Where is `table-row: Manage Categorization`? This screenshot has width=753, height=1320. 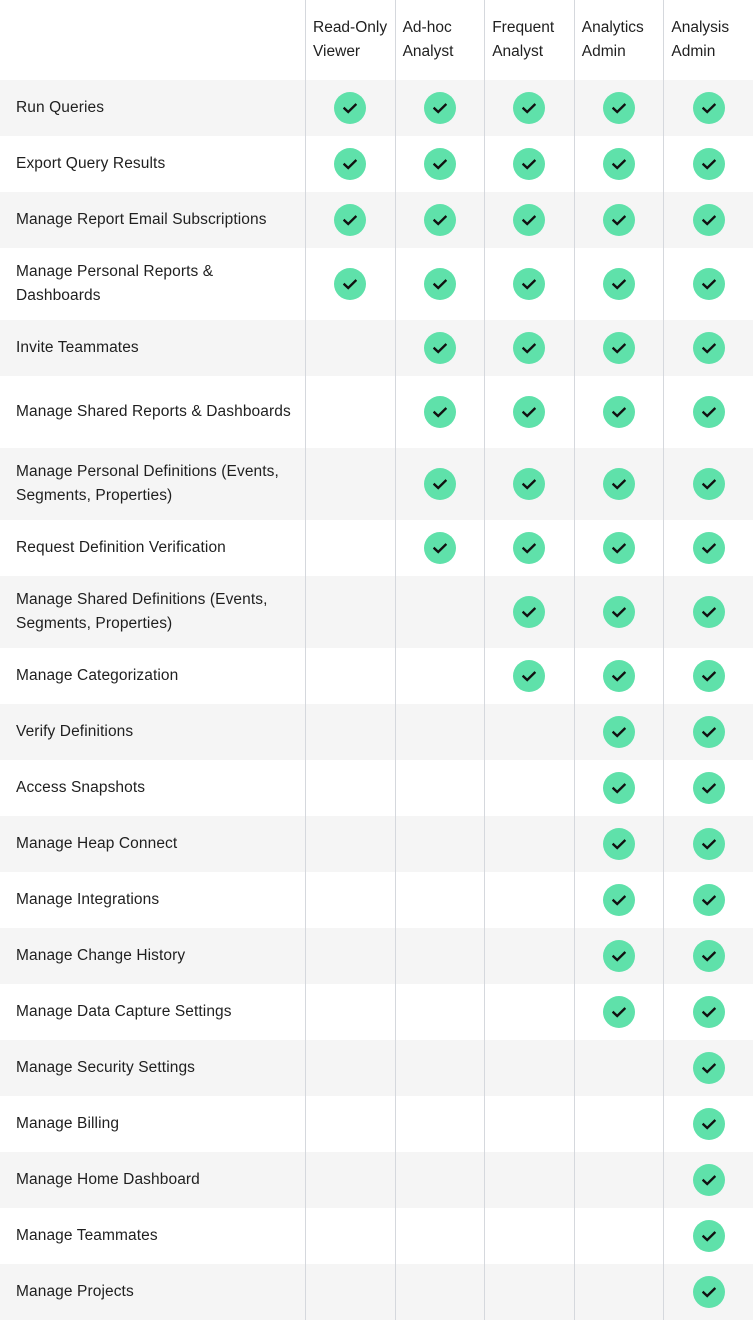 table-row: Manage Categorization is located at coordinates (376, 676).